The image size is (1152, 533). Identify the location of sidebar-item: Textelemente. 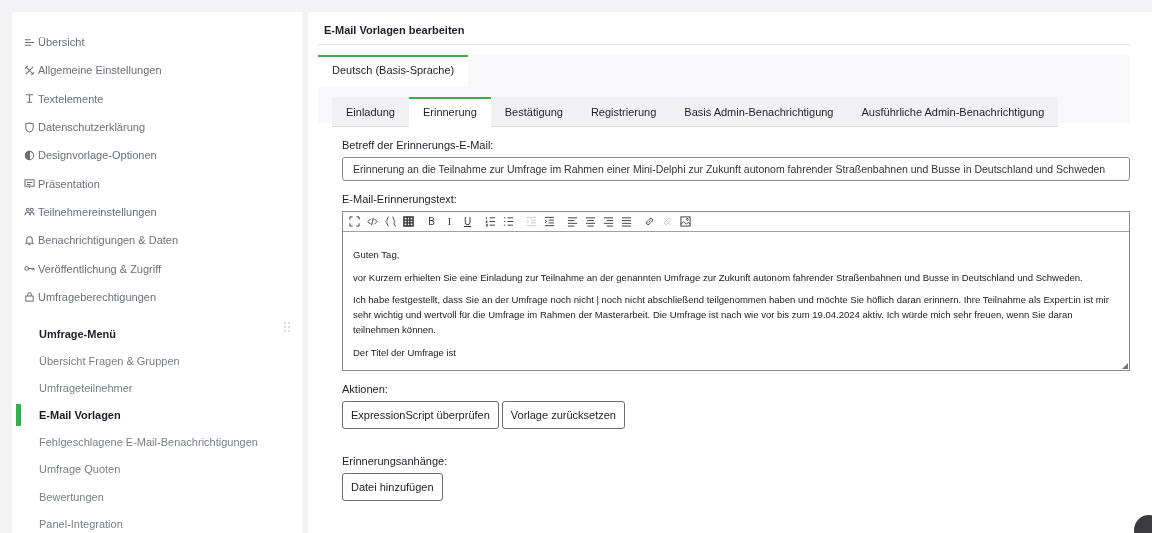
(163, 98).